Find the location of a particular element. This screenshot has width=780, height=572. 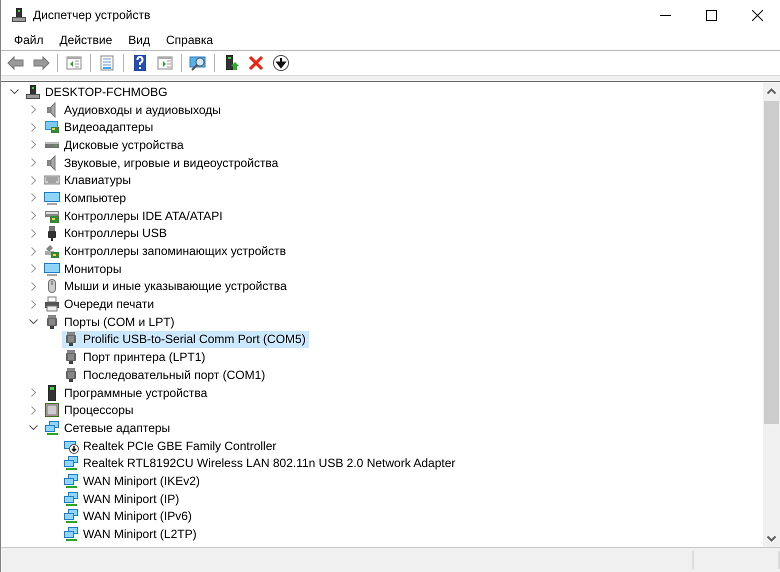

computer-icon is located at coordinates (33, 92).